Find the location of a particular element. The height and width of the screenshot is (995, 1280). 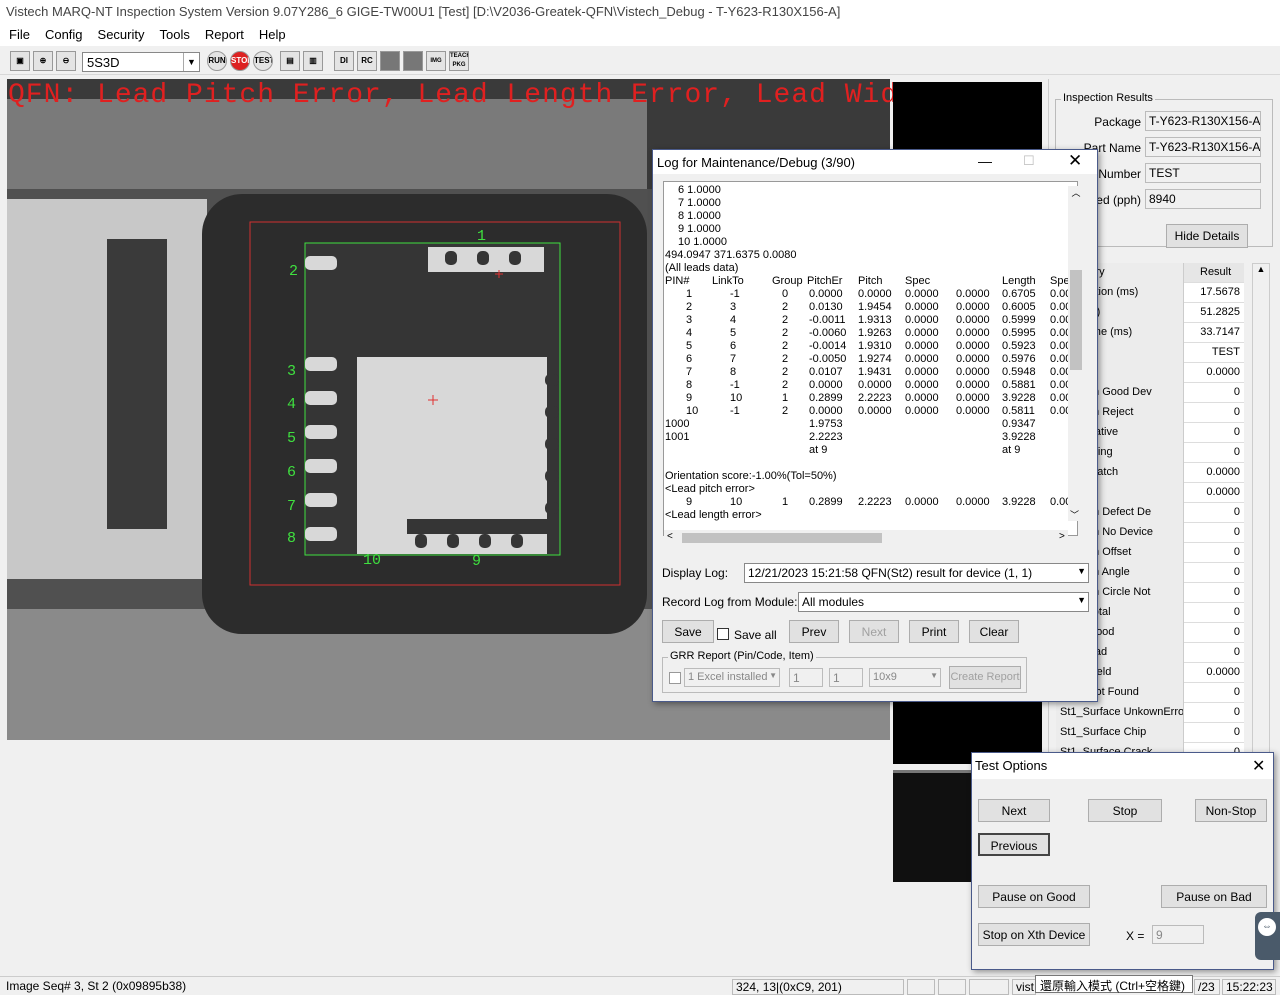

menu-file: File is located at coordinates (18, 33).